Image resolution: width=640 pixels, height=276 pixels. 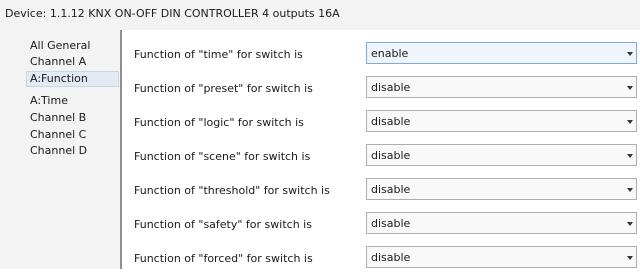 I want to click on param-row-time: Function of "time" for switch is enable, so click(x=381, y=55).